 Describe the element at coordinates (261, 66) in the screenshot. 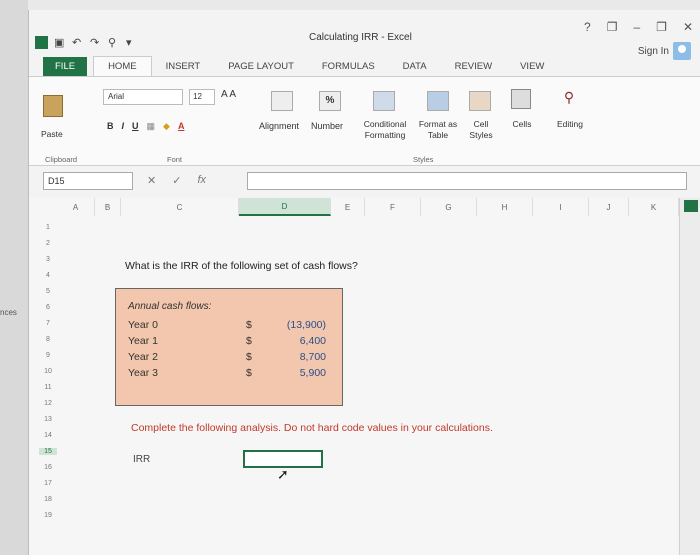

I see `tab-page-layout: PAGE LAYOUT` at that location.